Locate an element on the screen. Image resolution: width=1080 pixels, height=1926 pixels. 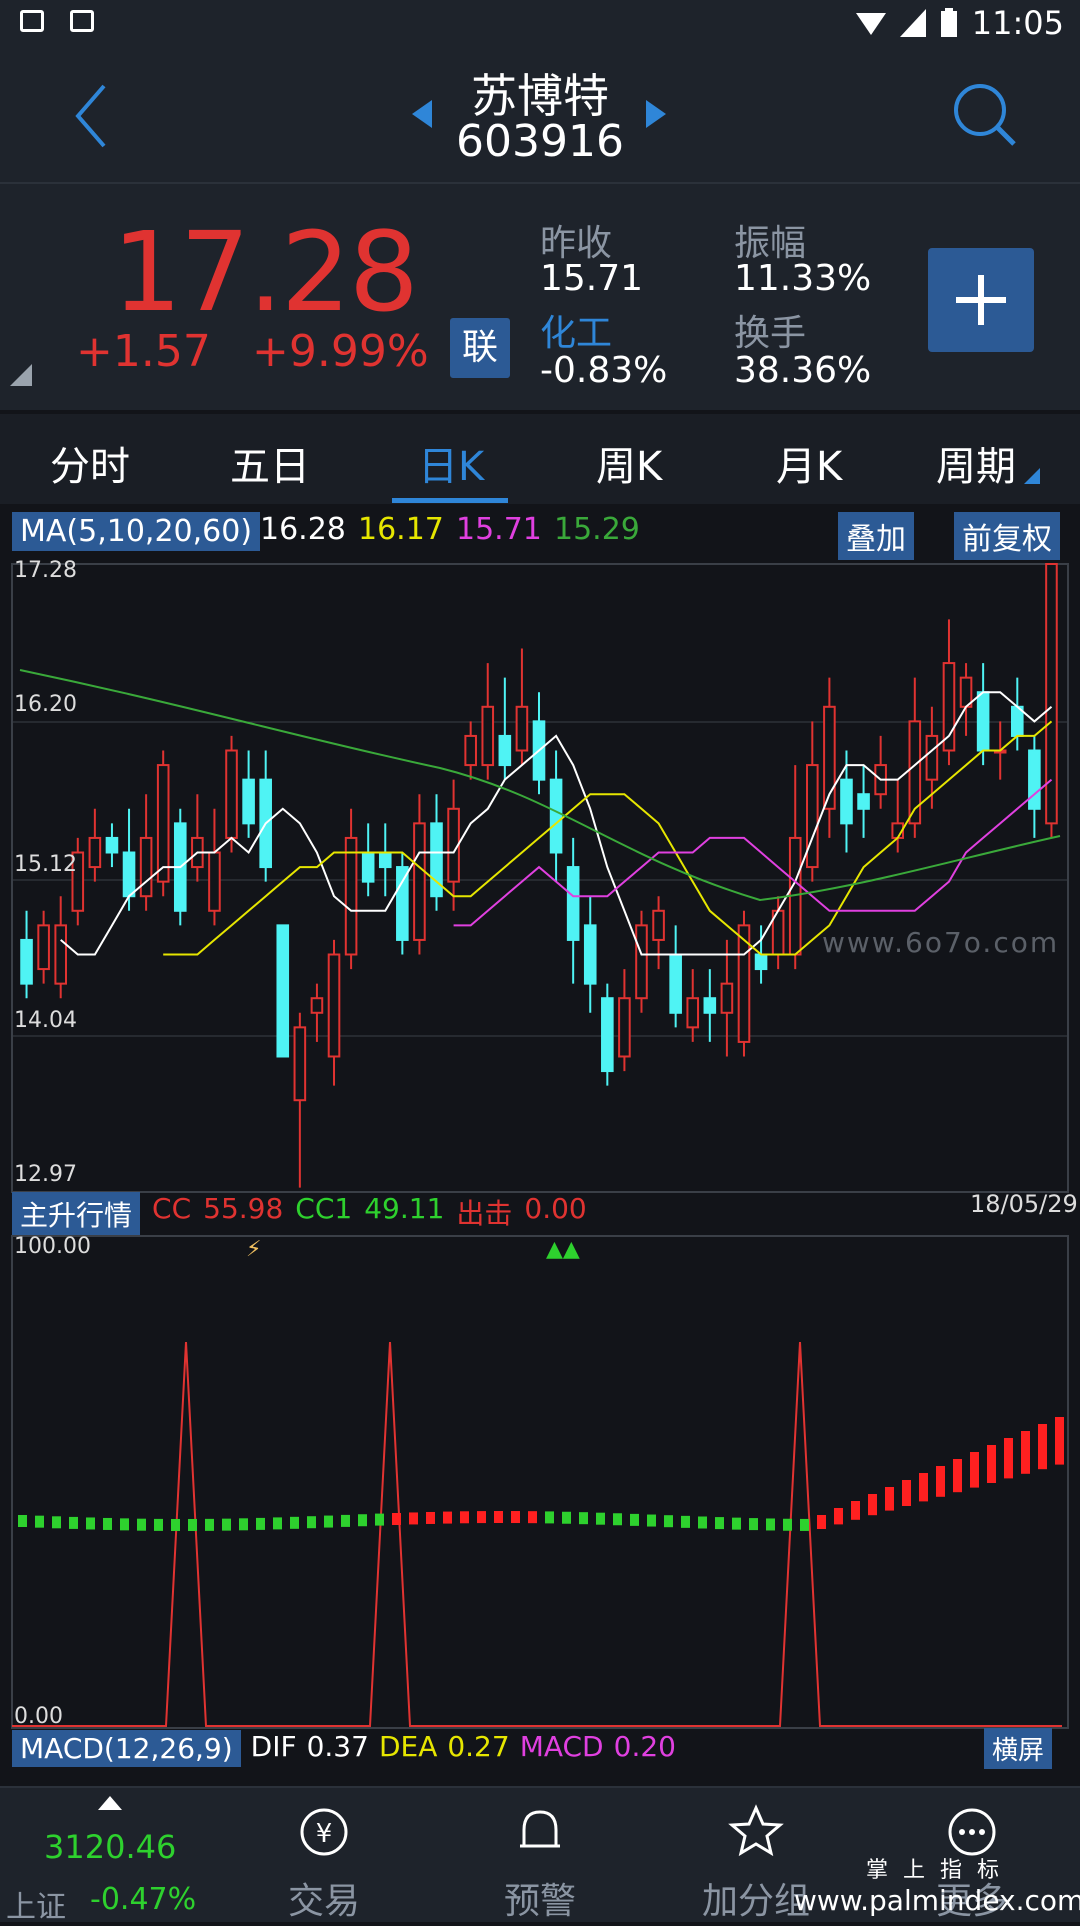
next-stock-icon is located at coordinates (656, 114).